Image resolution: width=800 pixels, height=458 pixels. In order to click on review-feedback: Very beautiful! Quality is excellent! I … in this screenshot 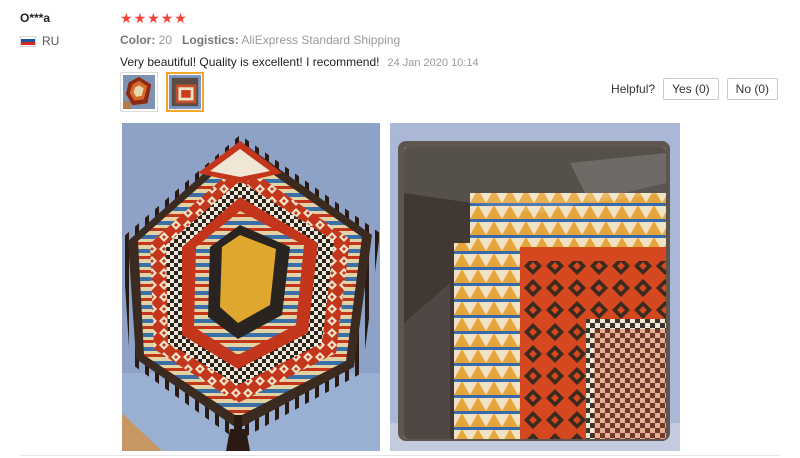, I will do `click(450, 63)`.